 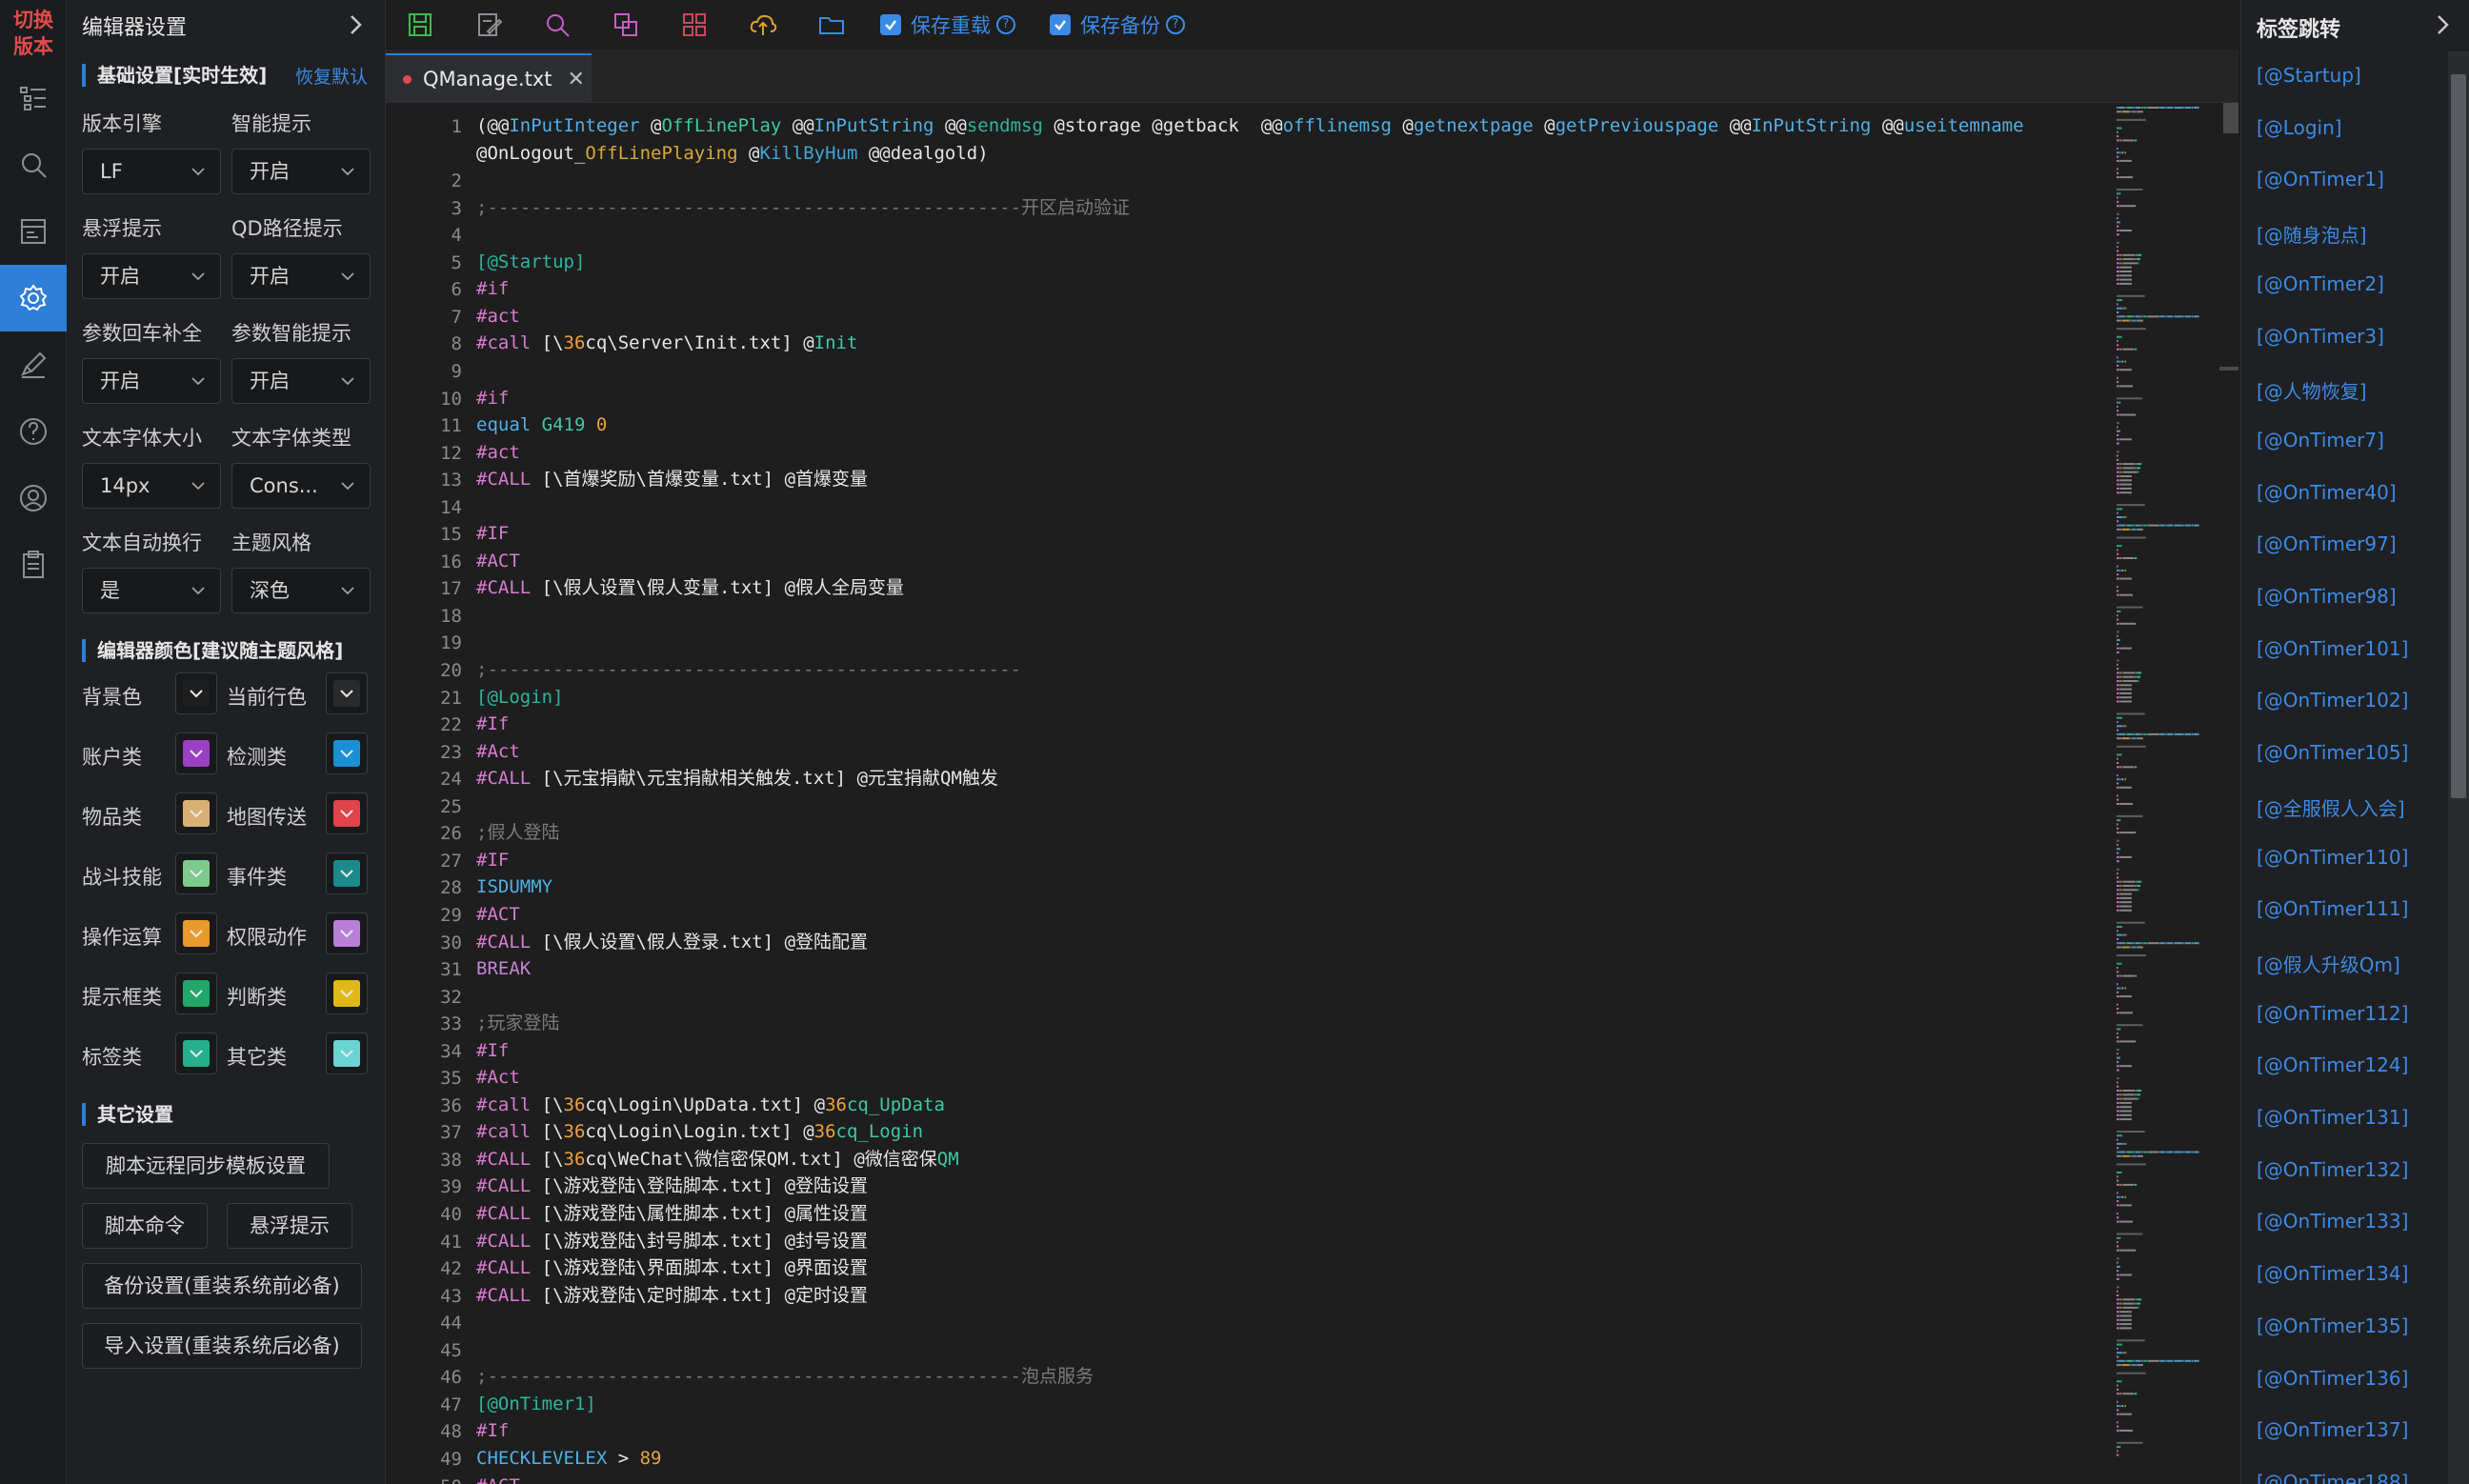 What do you see at coordinates (2320, 283) in the screenshot?
I see `tag-link: [@OnTimer2]` at bounding box center [2320, 283].